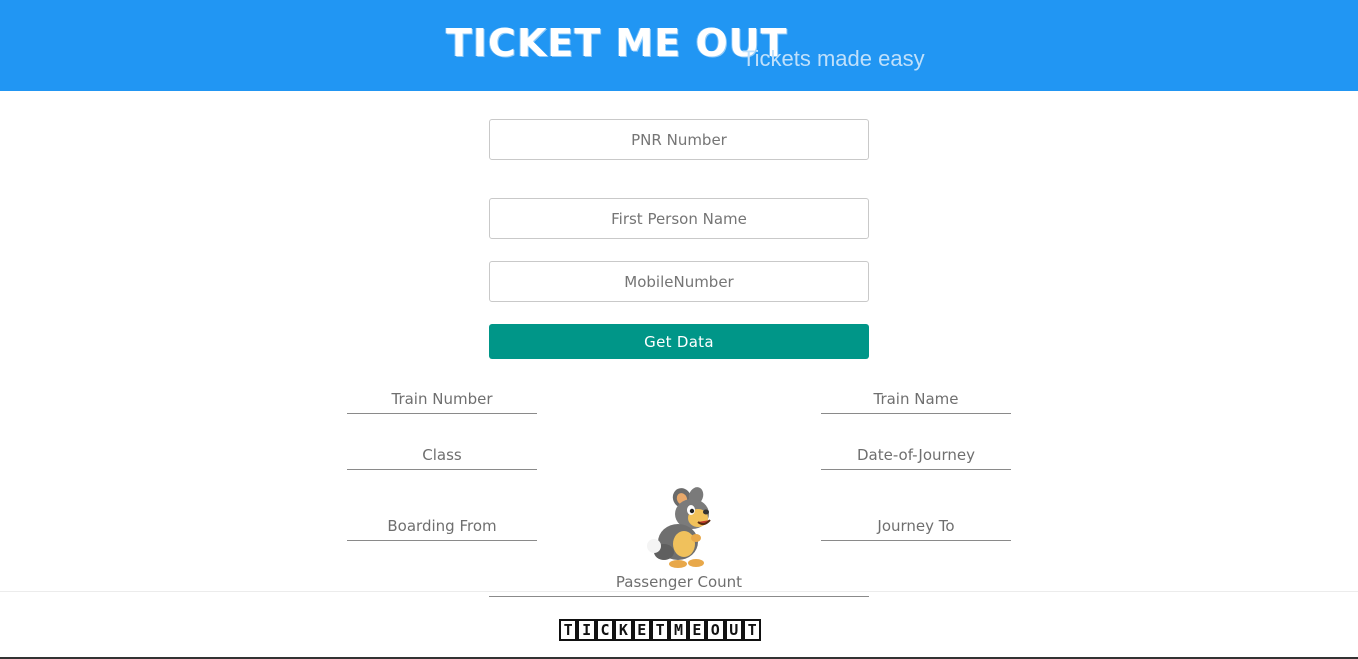 The height and width of the screenshot is (659, 1358). I want to click on first-person-name-input, so click(679, 218).